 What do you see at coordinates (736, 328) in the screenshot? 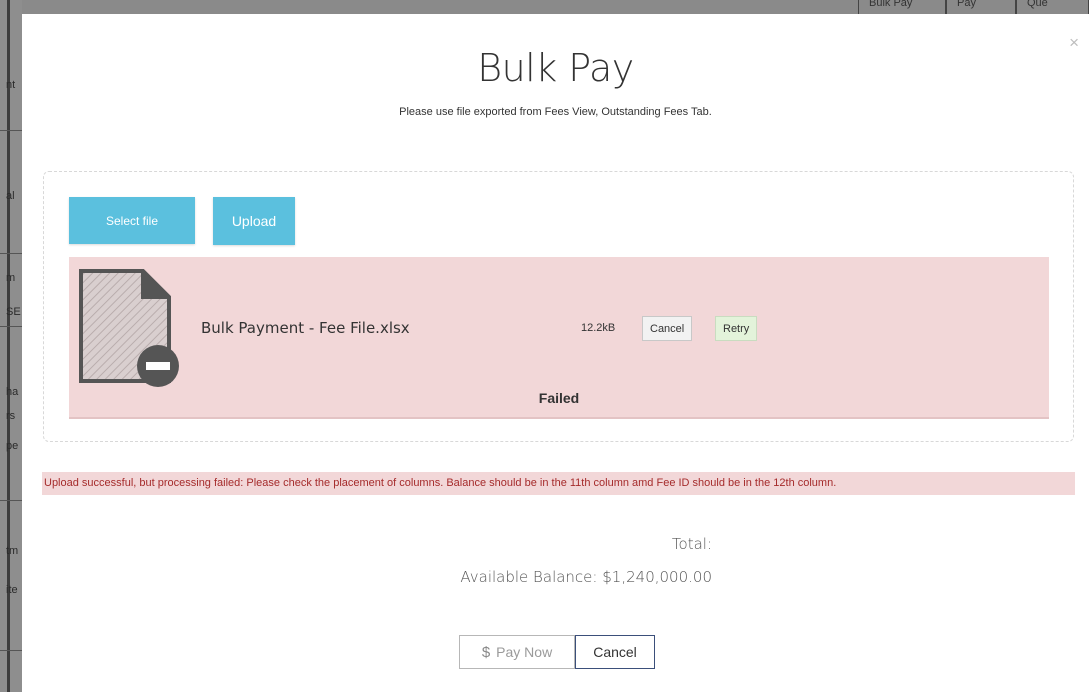
I see `file-retry-button: Retry` at bounding box center [736, 328].